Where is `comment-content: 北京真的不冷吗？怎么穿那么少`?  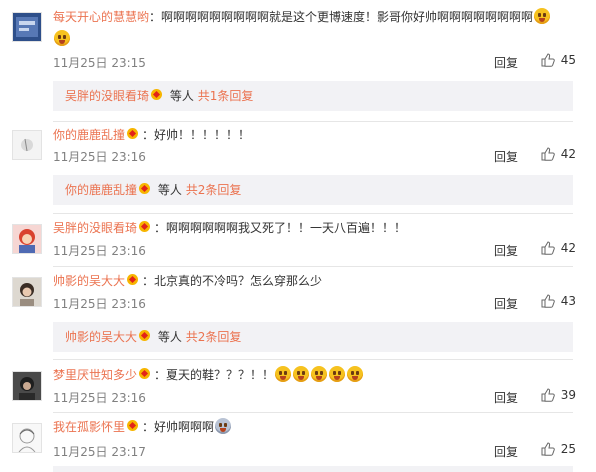
comment-content: 北京真的不冷吗？怎么穿那么少 is located at coordinates (238, 281).